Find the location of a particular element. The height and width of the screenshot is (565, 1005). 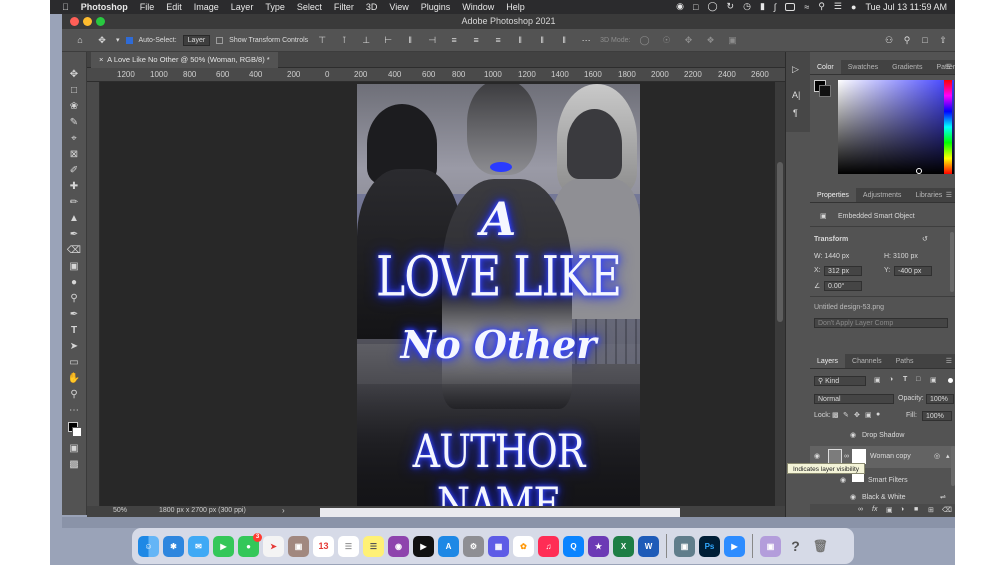

tab-adjustments: Adjustments is located at coordinates (882, 195).